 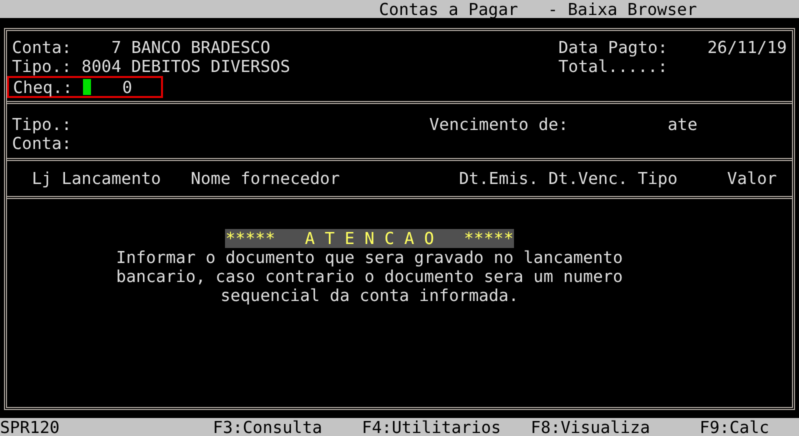 I want to click on field-label: Vencimento de:, so click(x=499, y=124).